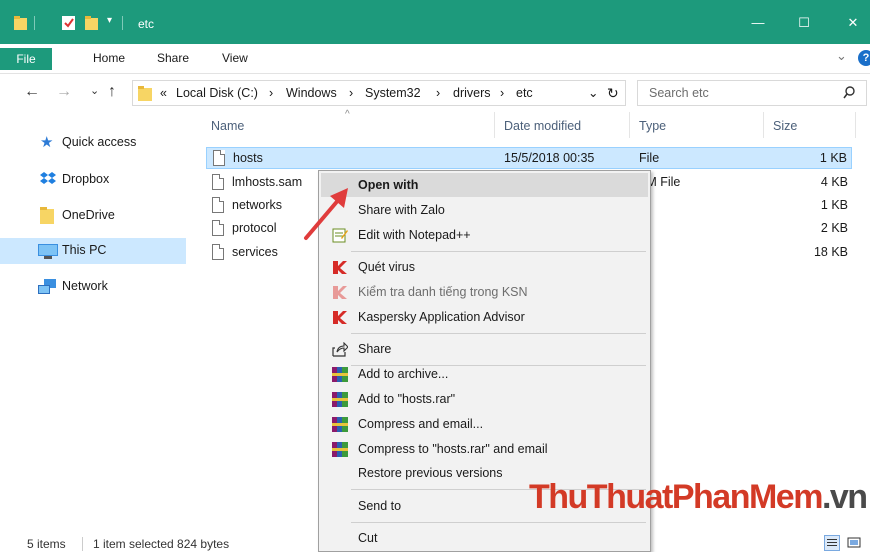  What do you see at coordinates (91, 23) in the screenshot?
I see `new-folder-icon` at bounding box center [91, 23].